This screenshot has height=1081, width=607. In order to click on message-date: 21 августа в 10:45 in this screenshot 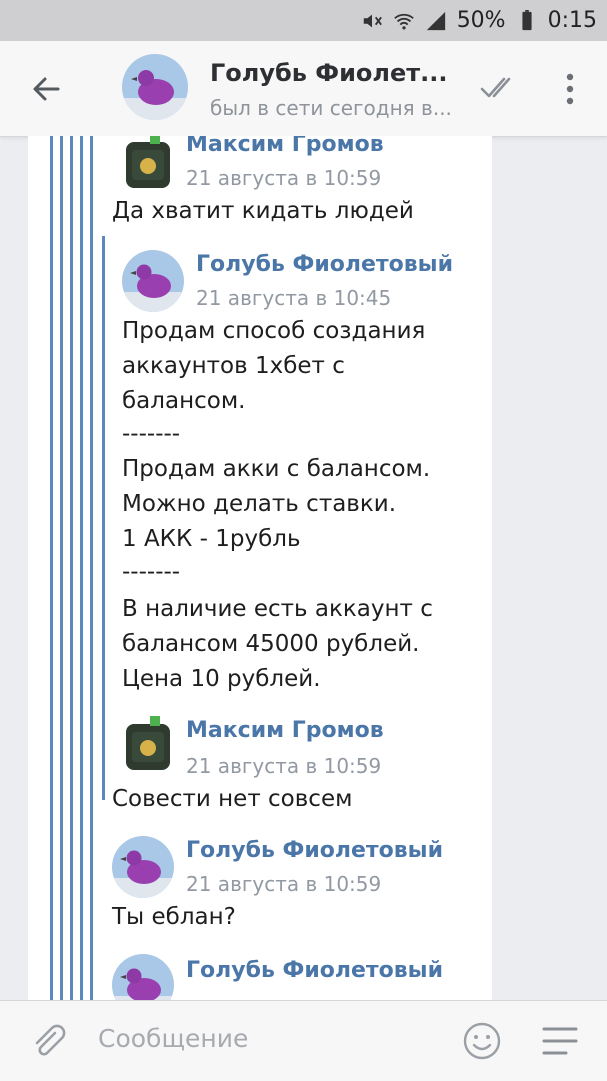, I will do `click(294, 298)`.